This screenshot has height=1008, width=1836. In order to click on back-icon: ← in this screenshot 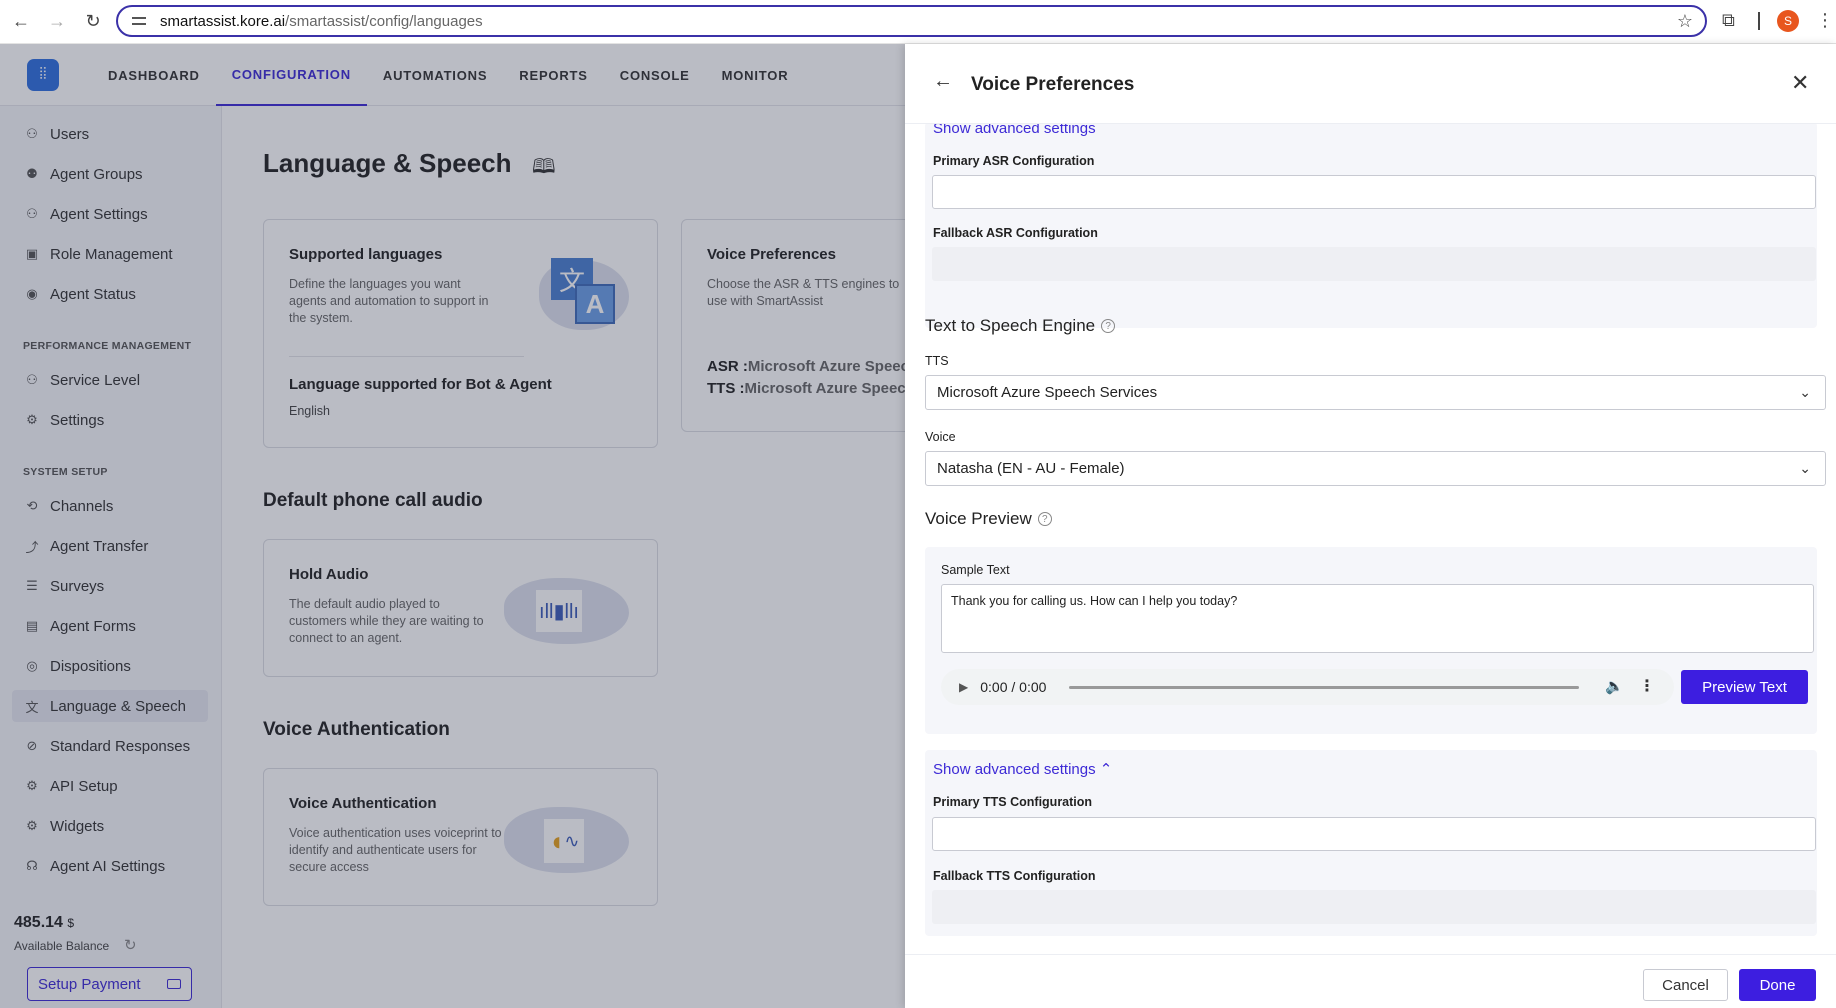, I will do `click(21, 22)`.